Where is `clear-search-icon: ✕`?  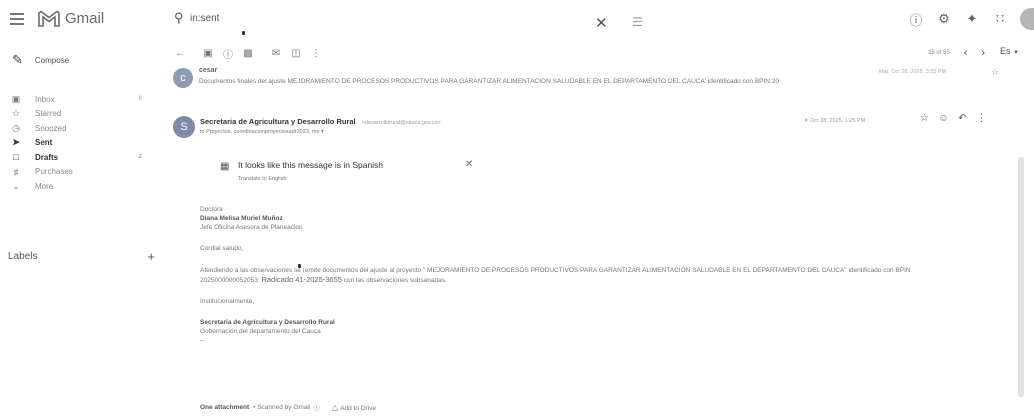
clear-search-icon: ✕ is located at coordinates (601, 23).